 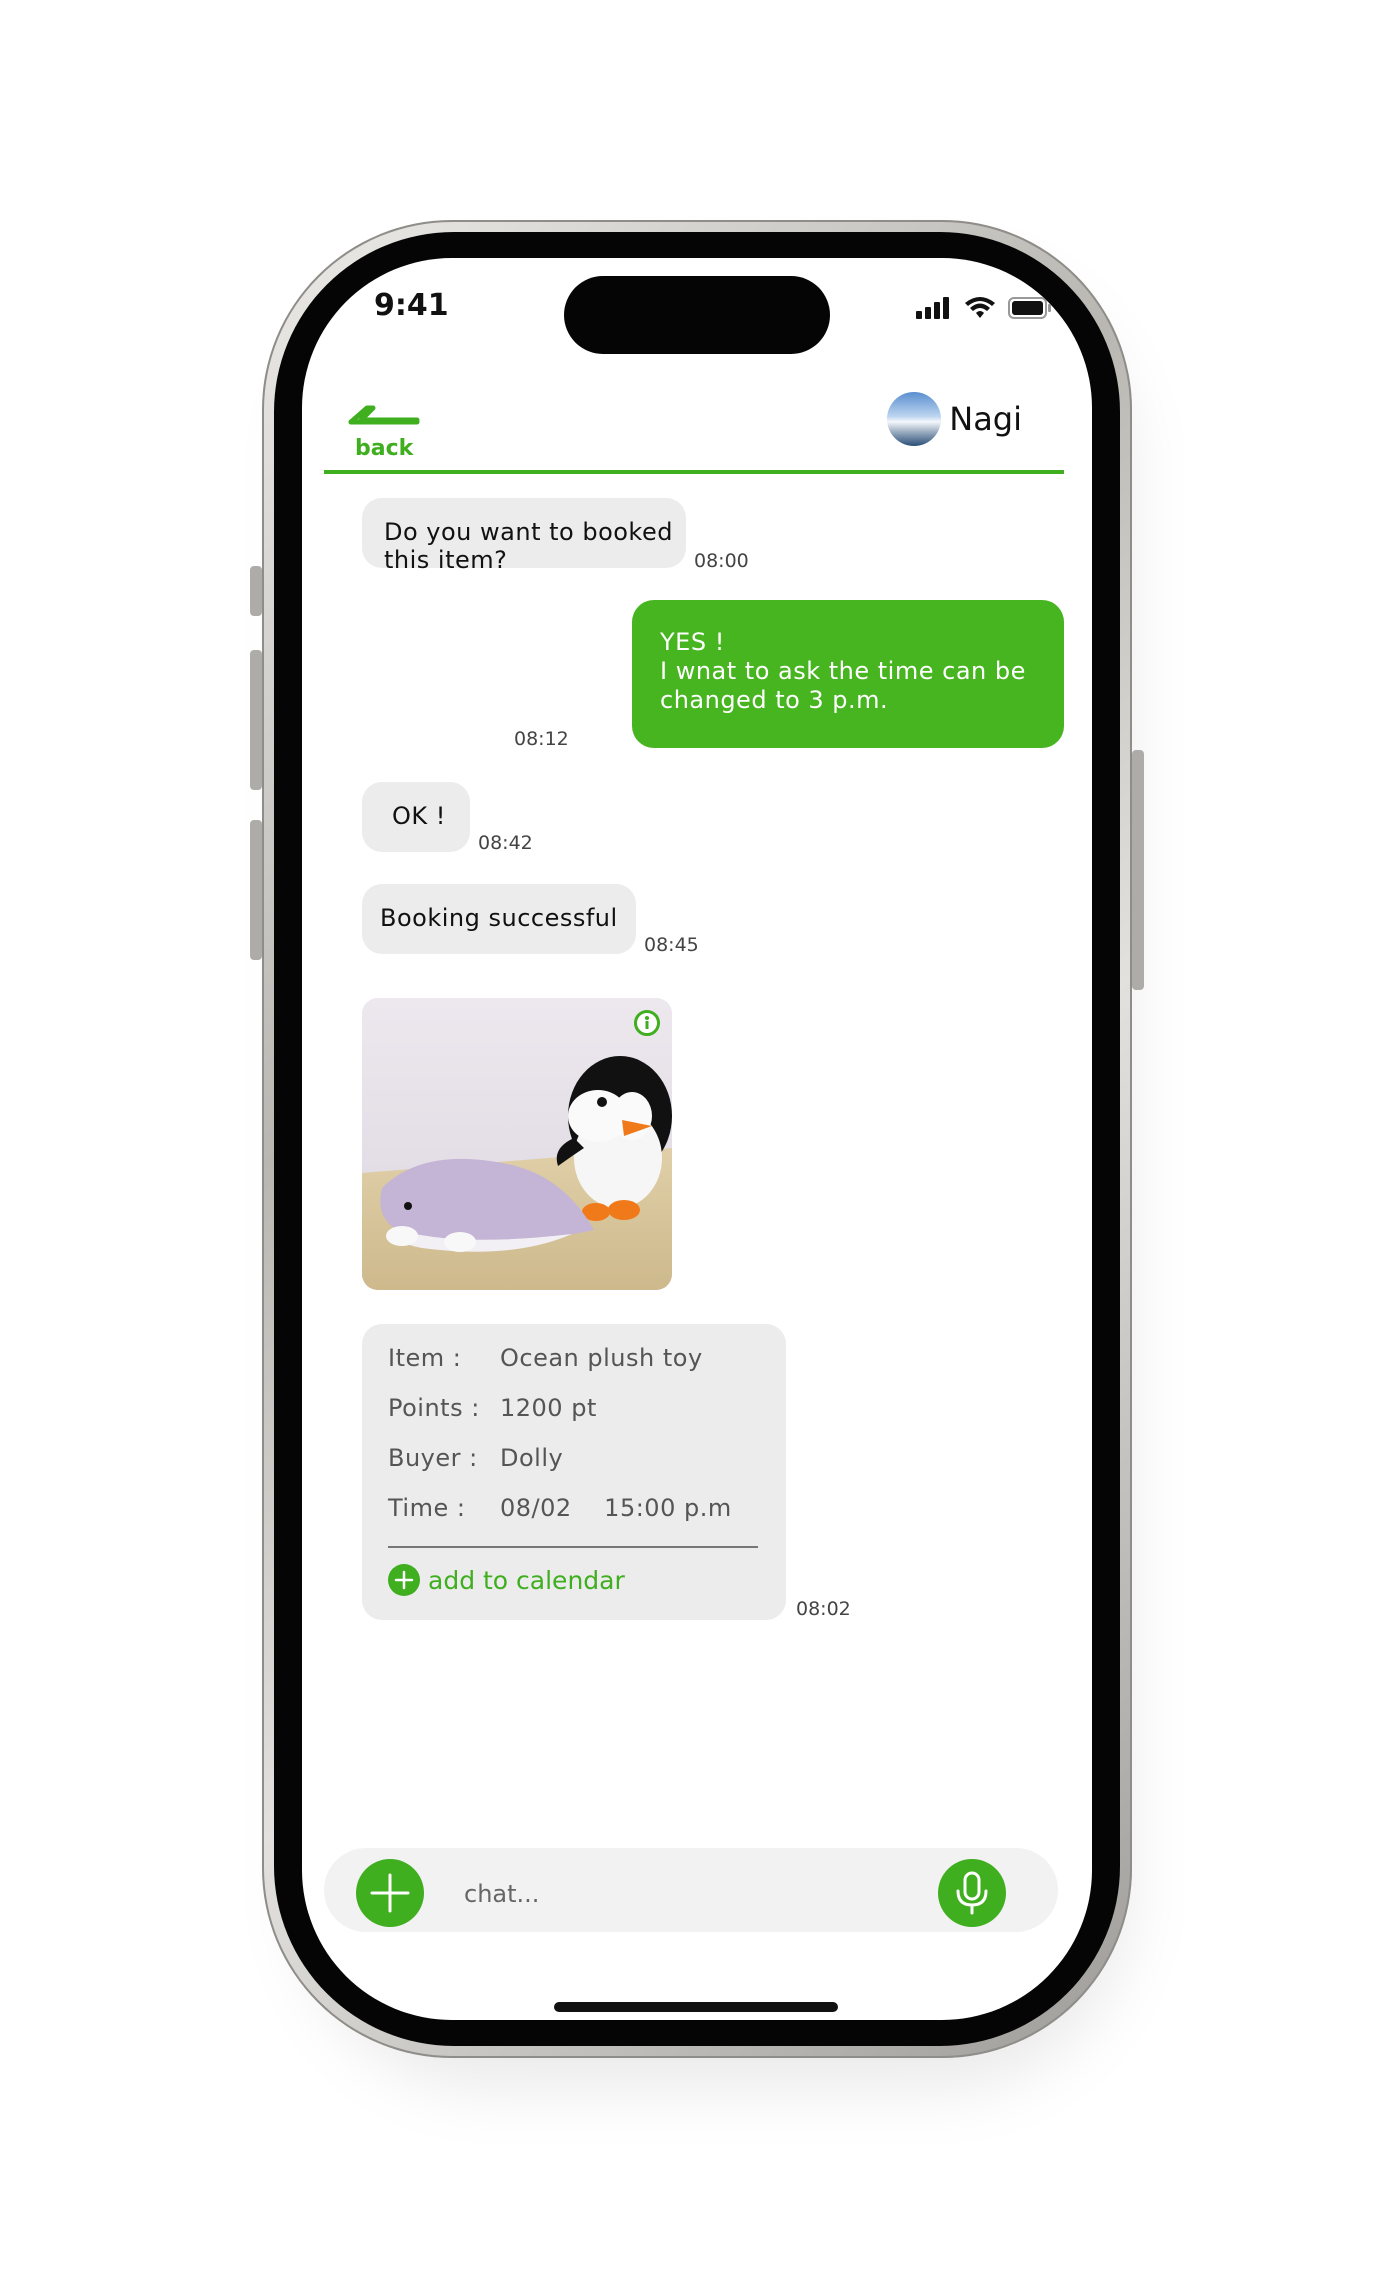 What do you see at coordinates (914, 419) in the screenshot?
I see `avatar` at bounding box center [914, 419].